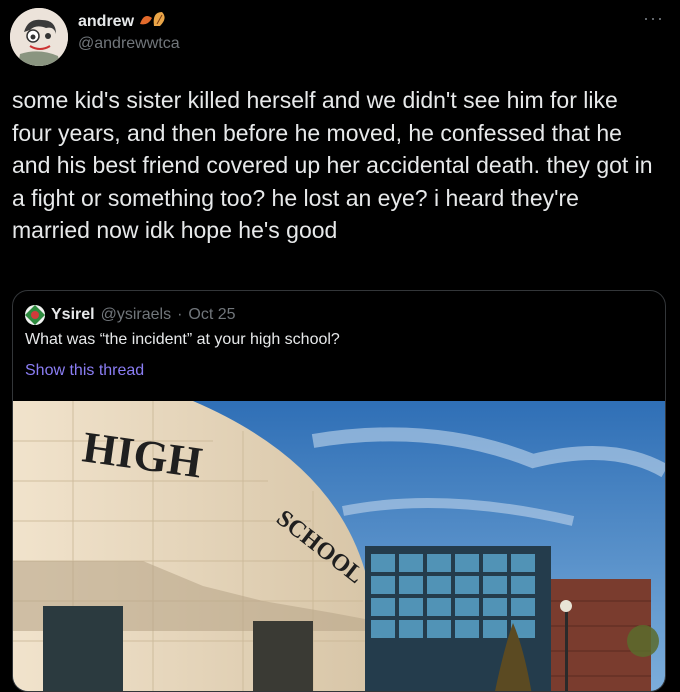  I want to click on more-icon: ···, so click(653, 18).